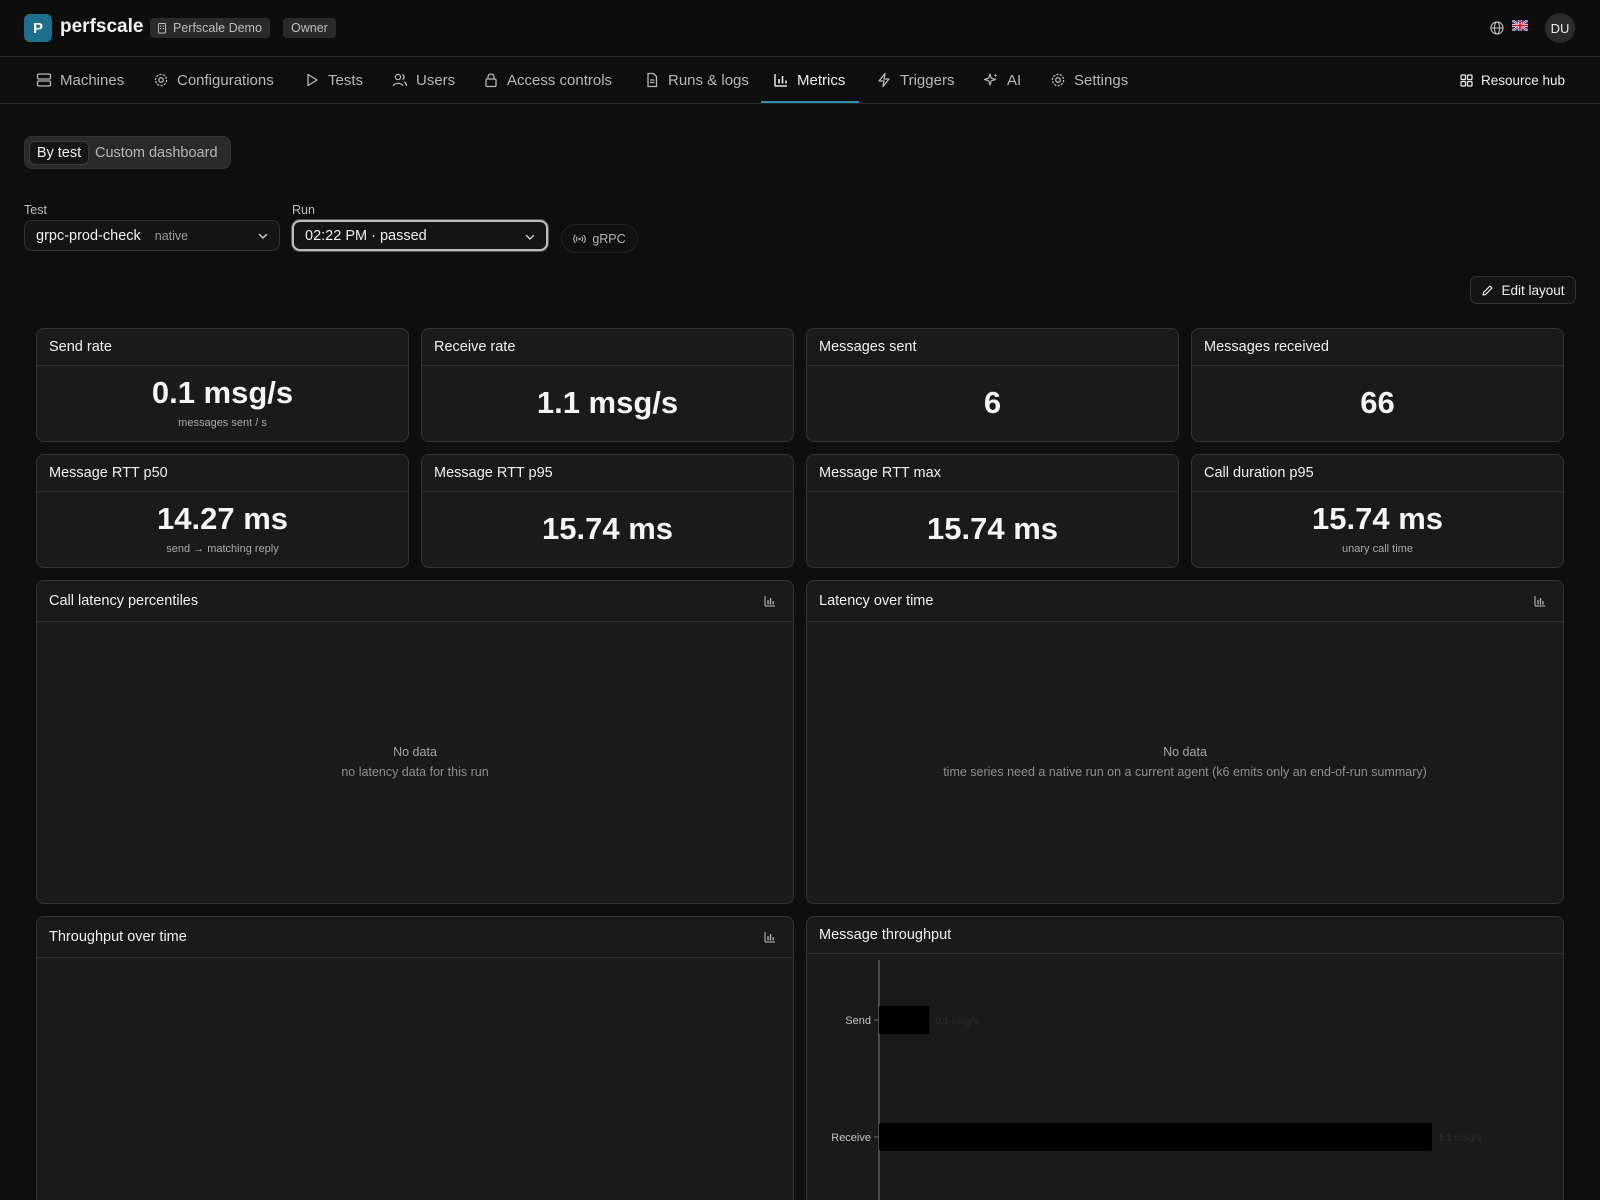 The width and height of the screenshot is (1600, 1200). I want to click on panel-title: Latency over time, so click(876, 601).